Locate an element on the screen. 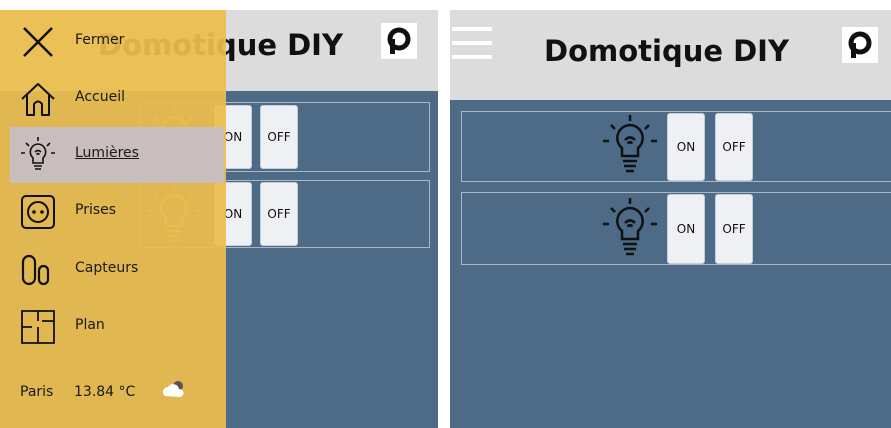 The image size is (891, 428). light-row-1: ON OFF is located at coordinates (676, 146).